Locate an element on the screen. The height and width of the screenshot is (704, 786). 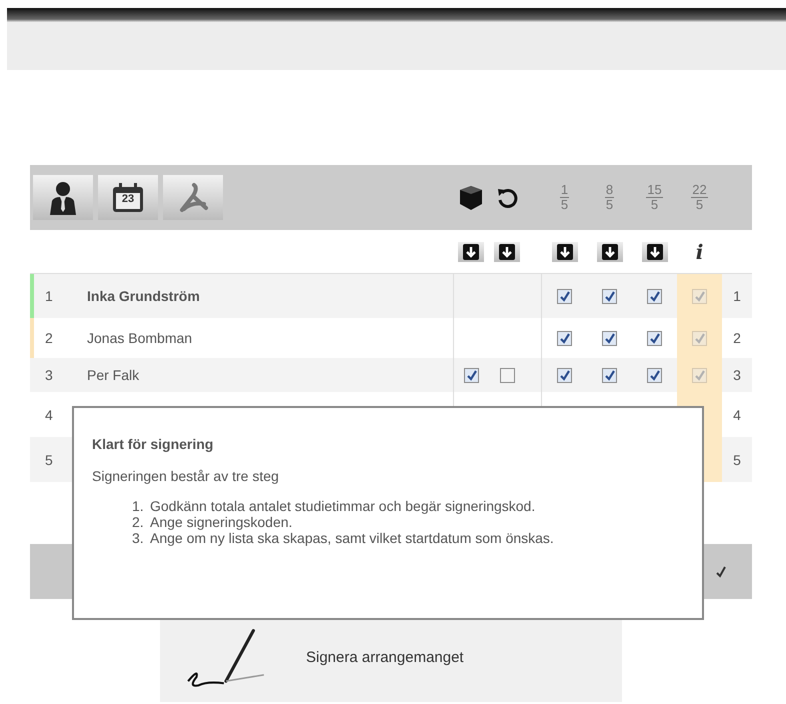
day-number: 22 is located at coordinates (699, 190).